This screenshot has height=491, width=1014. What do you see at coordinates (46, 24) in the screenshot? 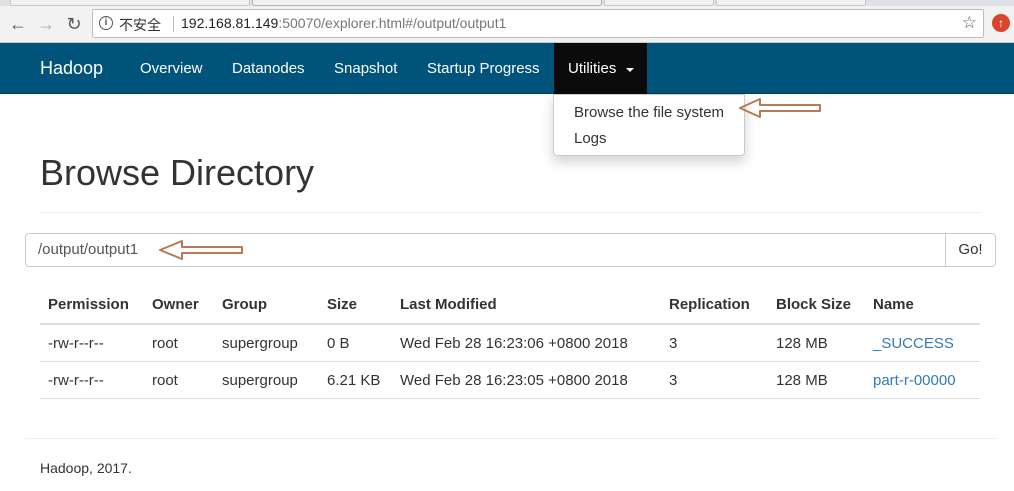
I see `forward-arrow-icon: →` at bounding box center [46, 24].